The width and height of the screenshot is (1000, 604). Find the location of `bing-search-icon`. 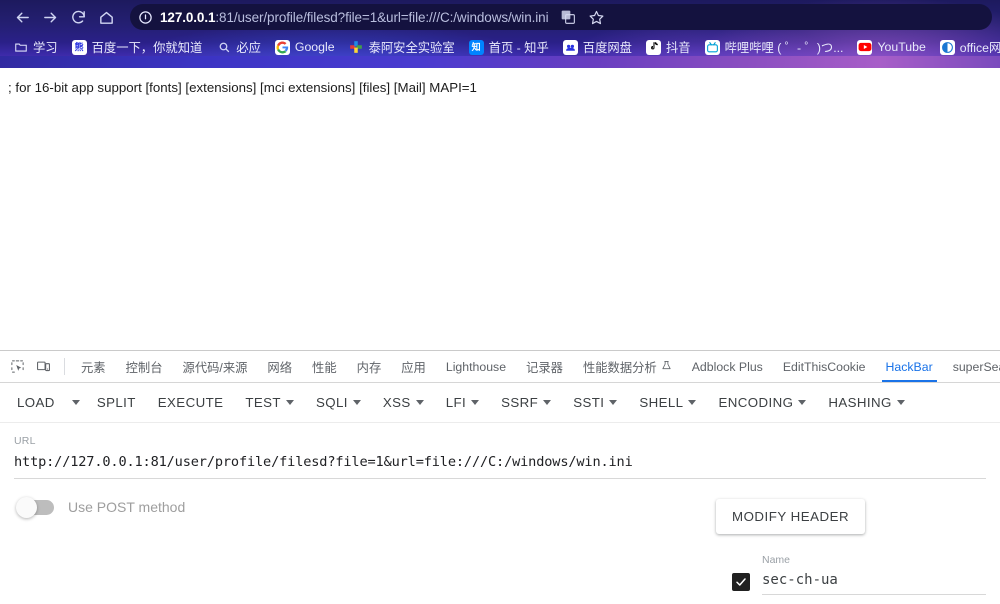

bing-search-icon is located at coordinates (223, 47).